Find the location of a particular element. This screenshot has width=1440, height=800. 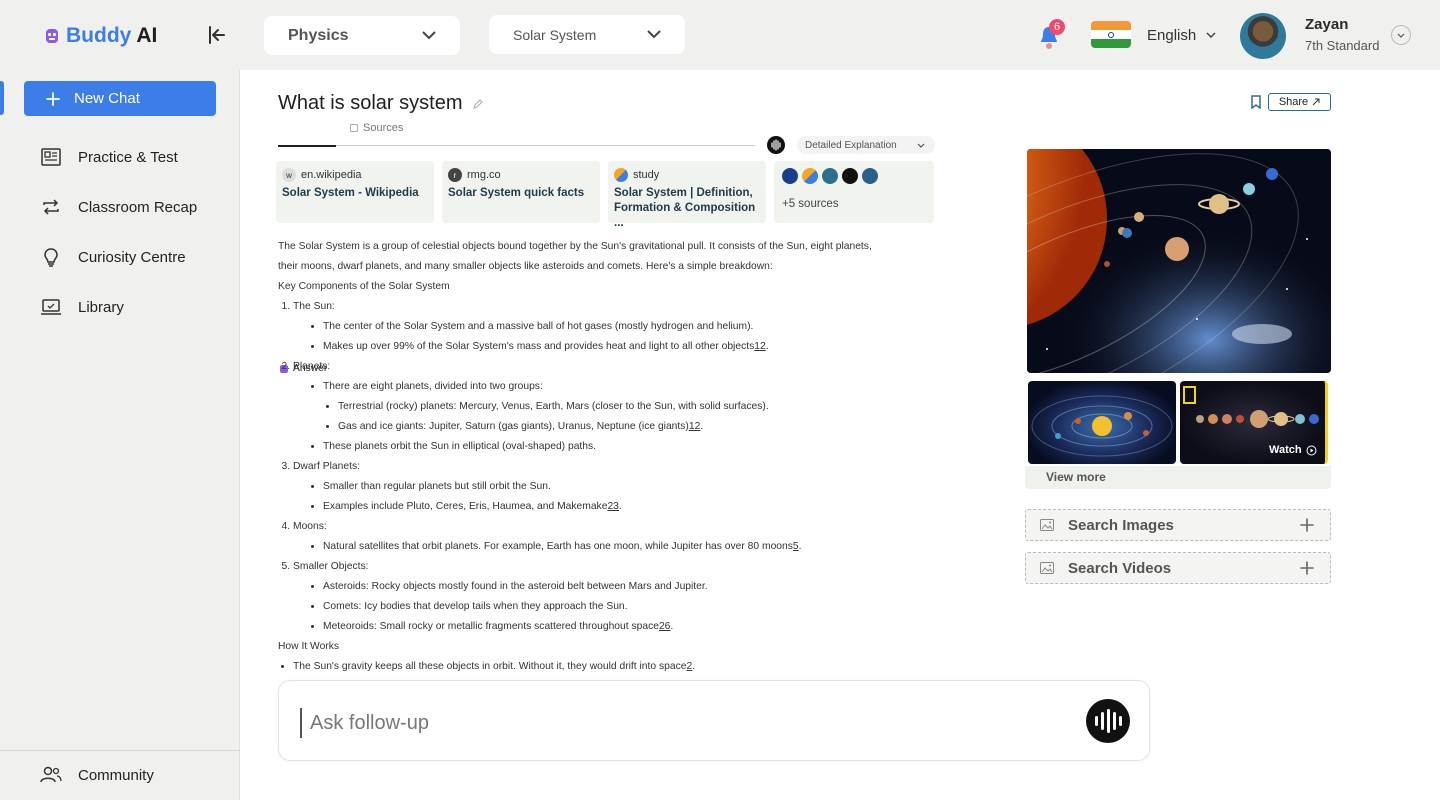

logo: Buddy AI is located at coordinates (100, 36).